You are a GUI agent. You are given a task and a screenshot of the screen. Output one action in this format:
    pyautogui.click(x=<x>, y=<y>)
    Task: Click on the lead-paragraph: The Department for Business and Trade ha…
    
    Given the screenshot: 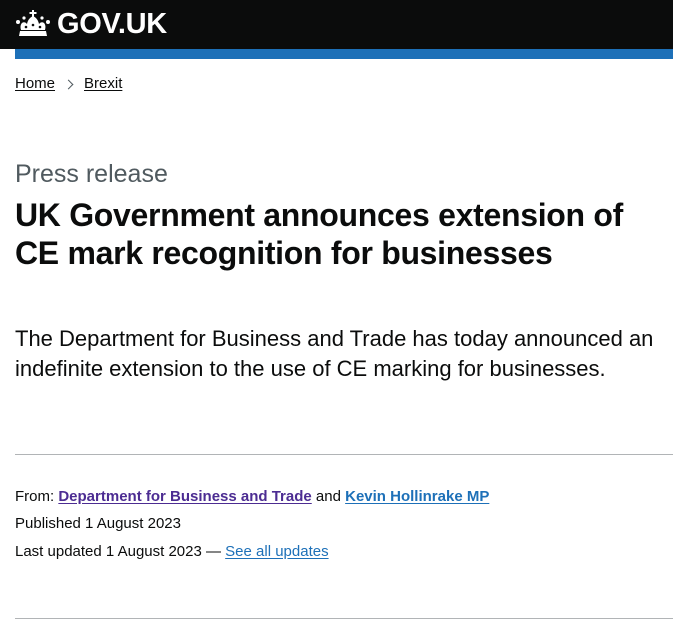 What is the action you would take?
    pyautogui.click(x=334, y=353)
    